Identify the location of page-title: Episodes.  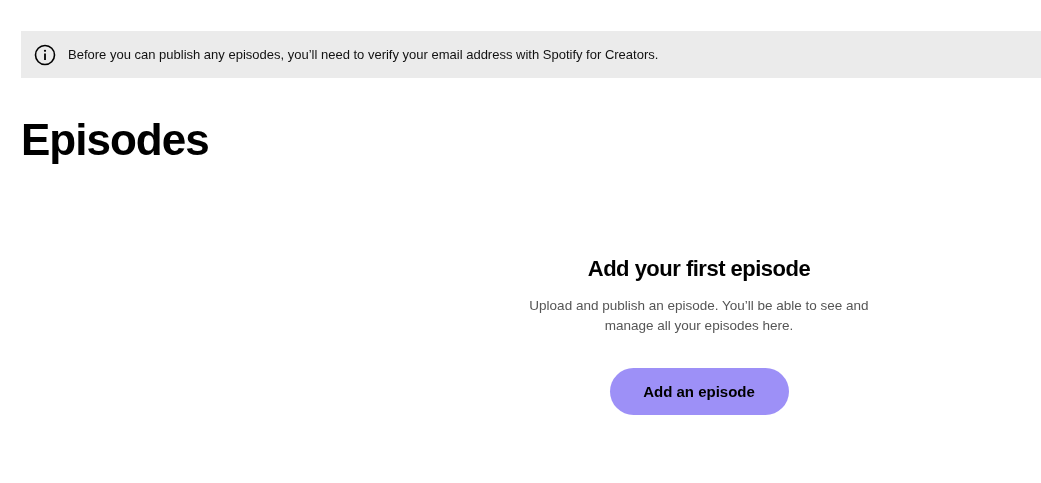
(115, 140).